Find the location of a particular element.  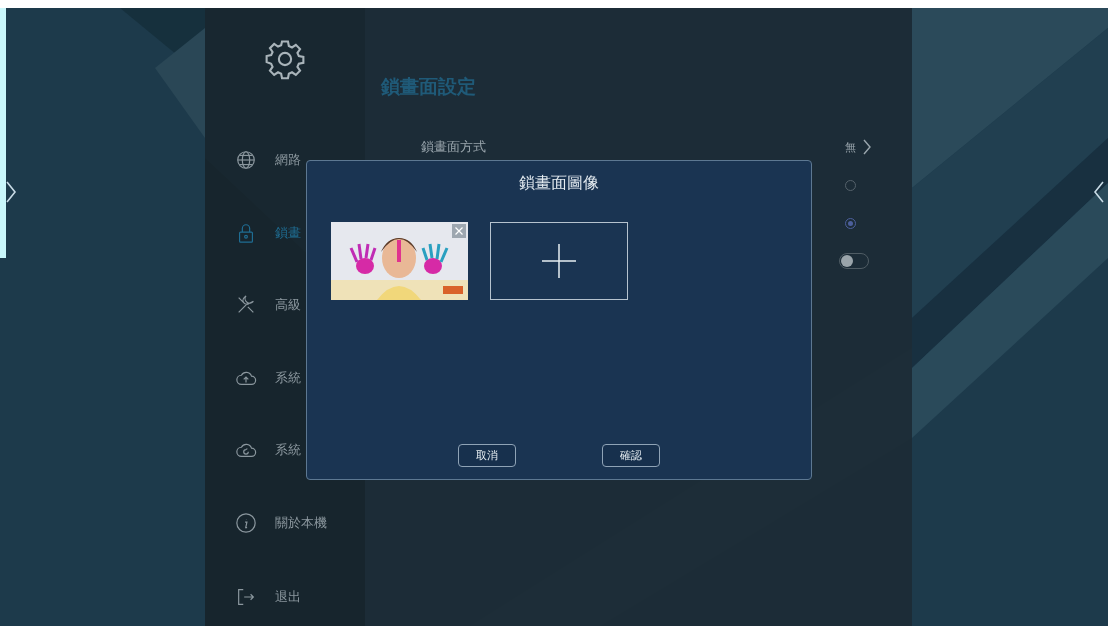

sidebar-label: 鎖畫 is located at coordinates (288, 232).